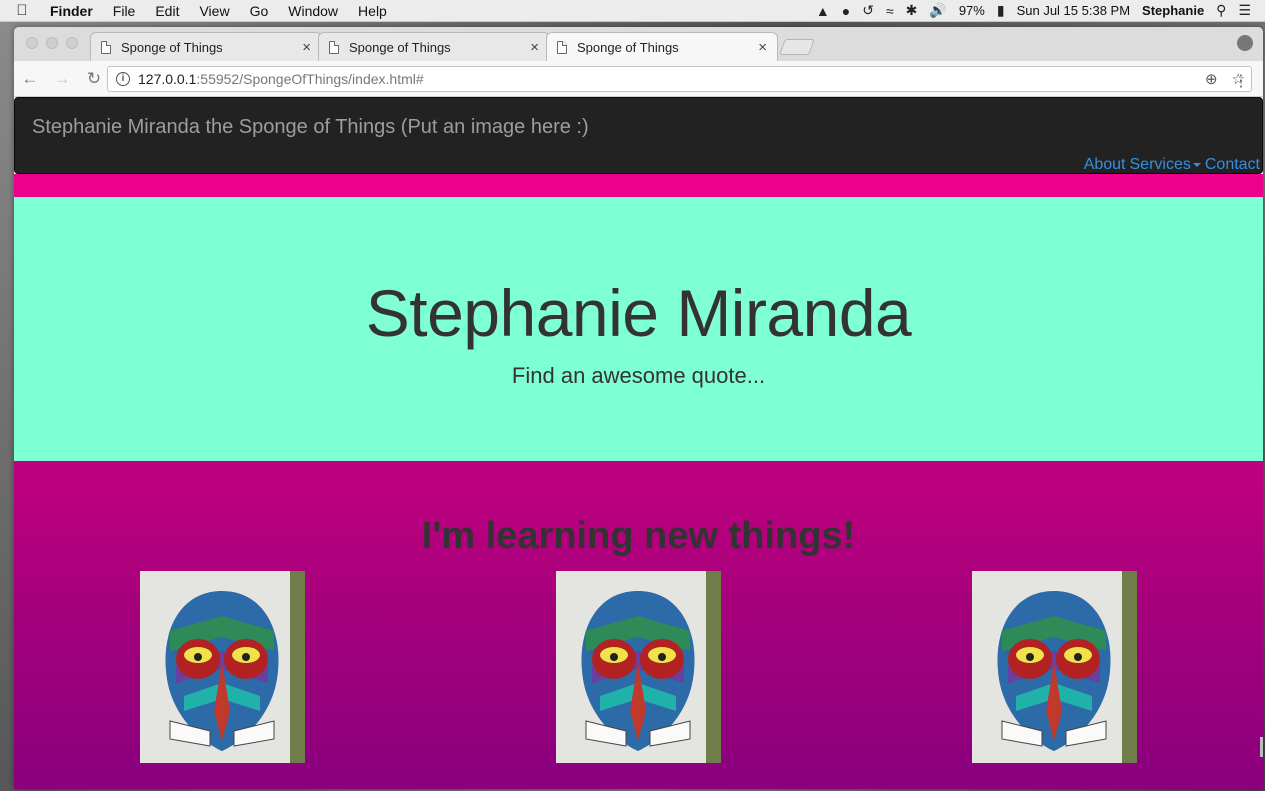 The height and width of the screenshot is (791, 1265). I want to click on nav-dropdown-services: Services, so click(1165, 165).